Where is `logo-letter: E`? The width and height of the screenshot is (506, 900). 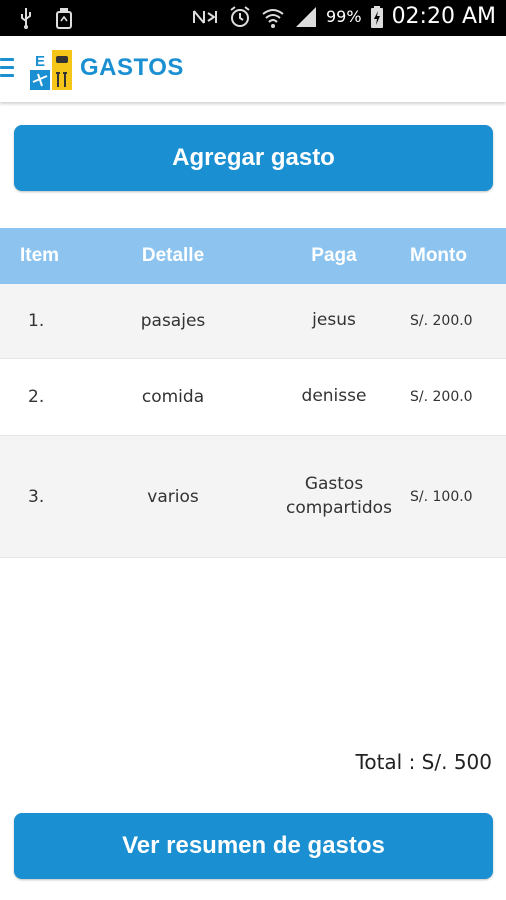 logo-letter: E is located at coordinates (40, 61).